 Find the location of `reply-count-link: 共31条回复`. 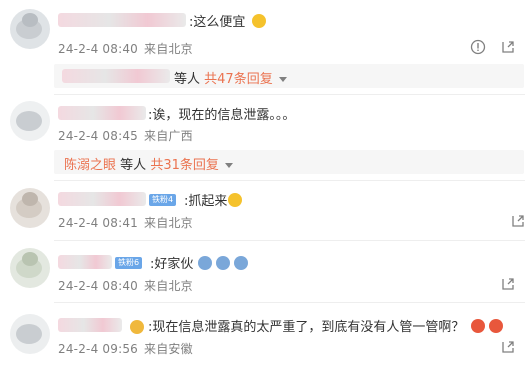

reply-count-link: 共31条回复 is located at coordinates (184, 165).